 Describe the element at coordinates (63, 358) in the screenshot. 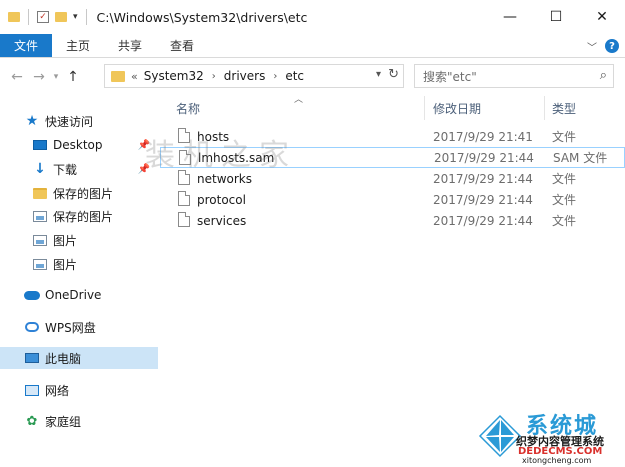

I see `sidebar-item-label: 此电脑` at that location.